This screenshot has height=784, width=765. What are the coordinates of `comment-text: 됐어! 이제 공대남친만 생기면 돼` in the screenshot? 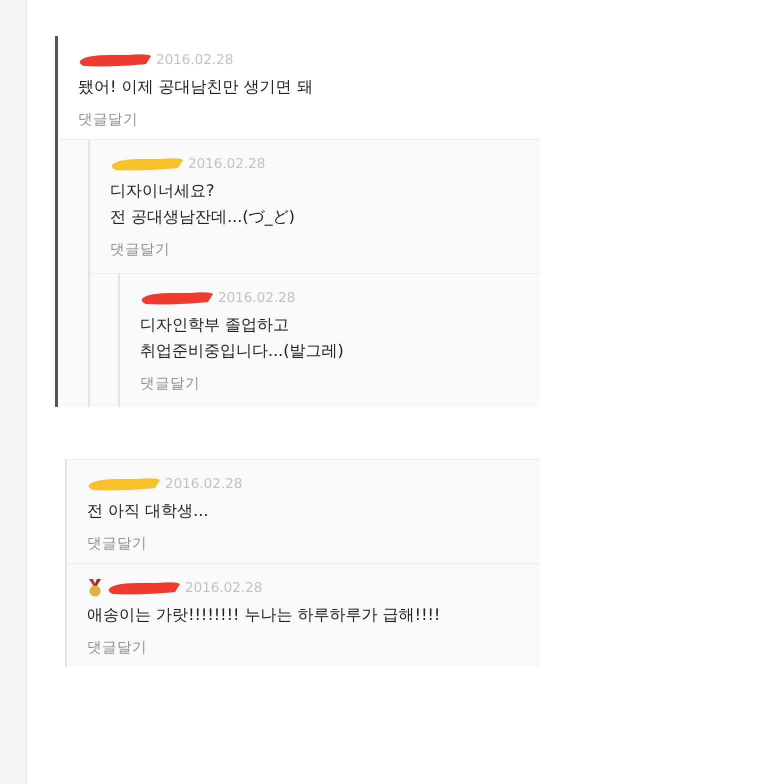 It's located at (196, 87).